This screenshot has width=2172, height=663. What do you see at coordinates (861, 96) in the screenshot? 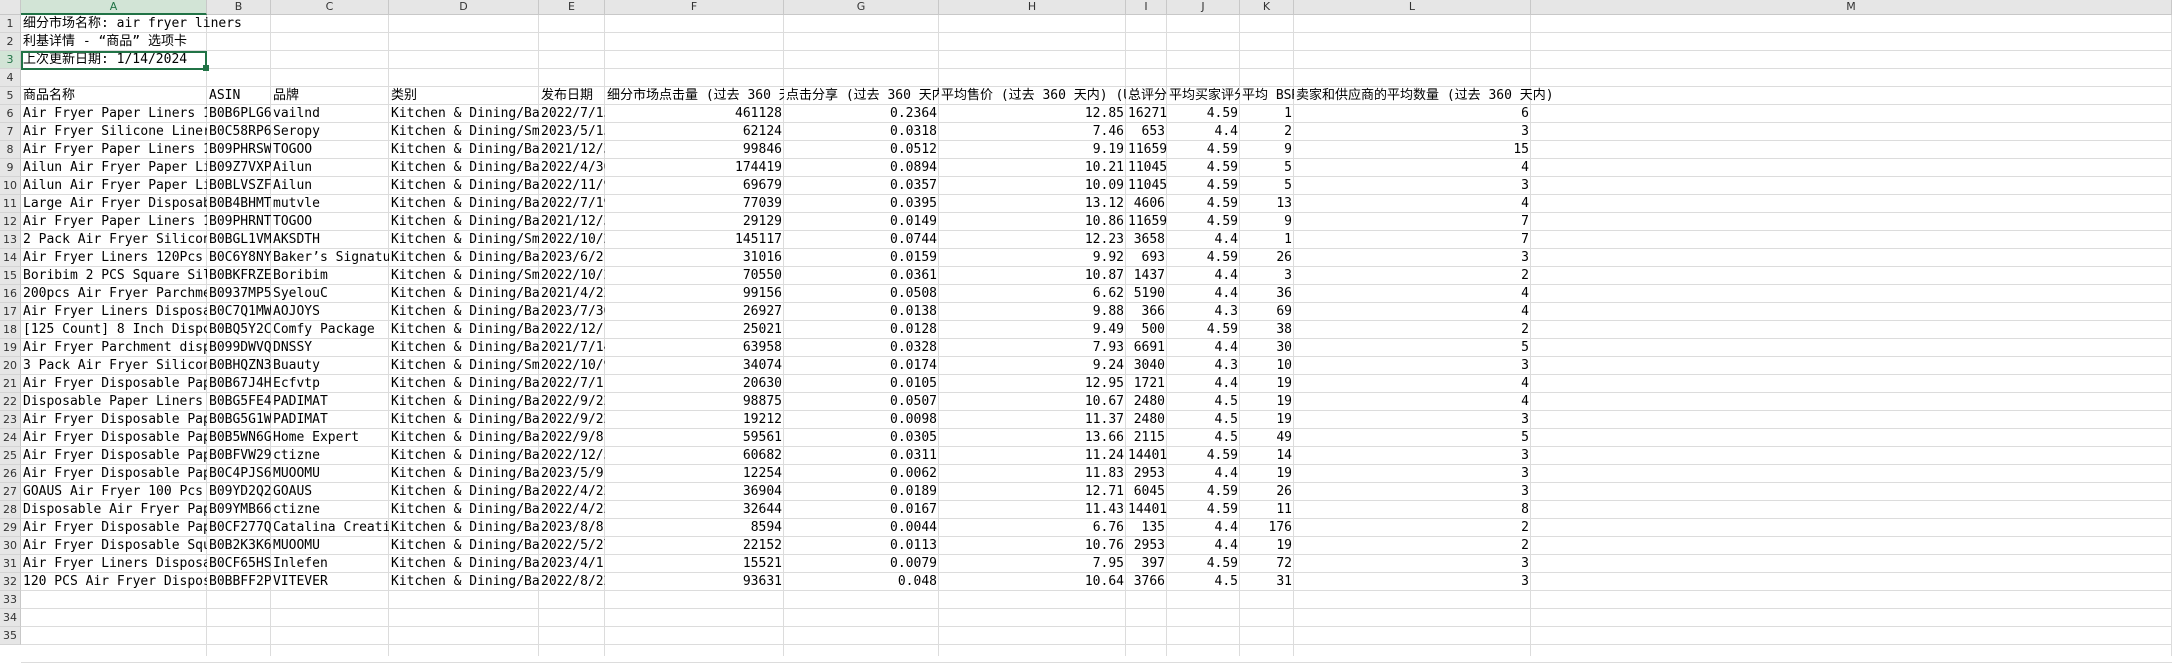
I see `header-click-share: 点击分享 (过去 360 天内)` at bounding box center [861, 96].